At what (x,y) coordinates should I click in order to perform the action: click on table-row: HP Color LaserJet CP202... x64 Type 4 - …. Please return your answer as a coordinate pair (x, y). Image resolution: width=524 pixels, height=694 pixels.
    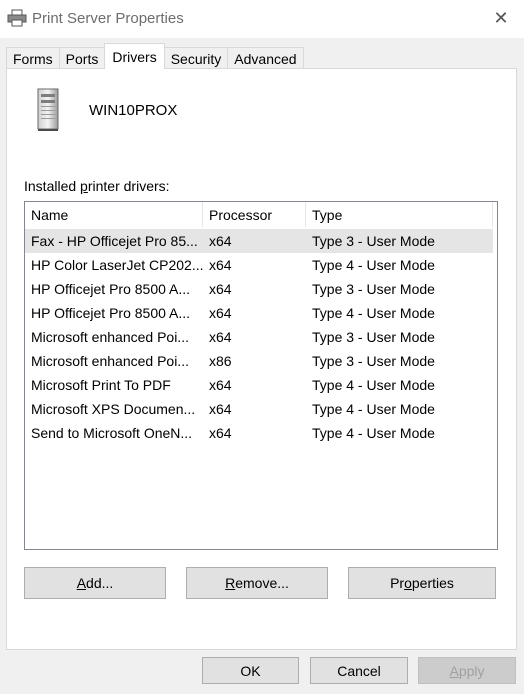
    Looking at the image, I should click on (261, 265).